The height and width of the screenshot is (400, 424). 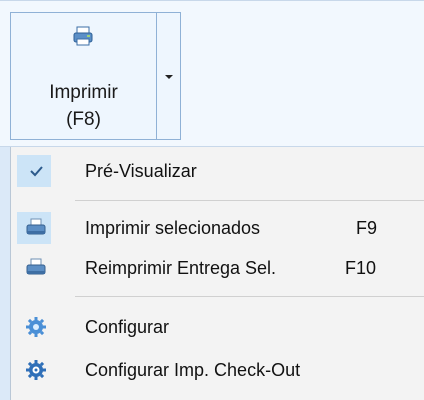 I want to click on print-dropdown-button, so click(x=168, y=76).